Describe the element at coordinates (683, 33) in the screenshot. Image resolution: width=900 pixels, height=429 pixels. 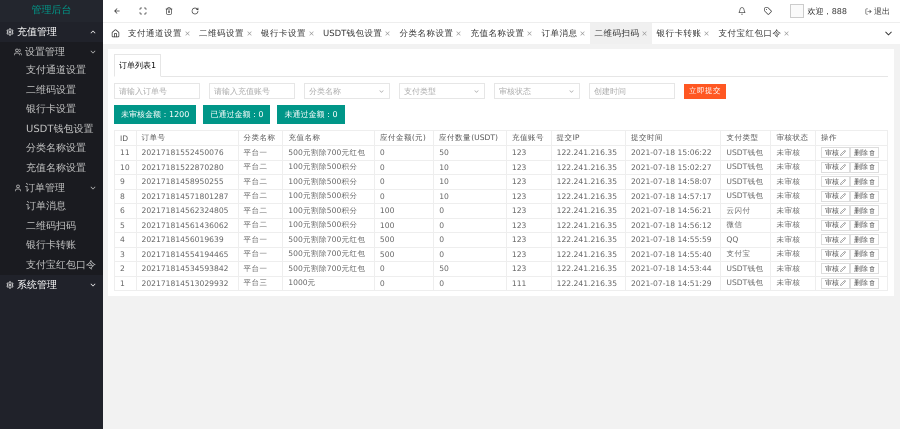
I see `page-tab: 银行卡转账` at that location.